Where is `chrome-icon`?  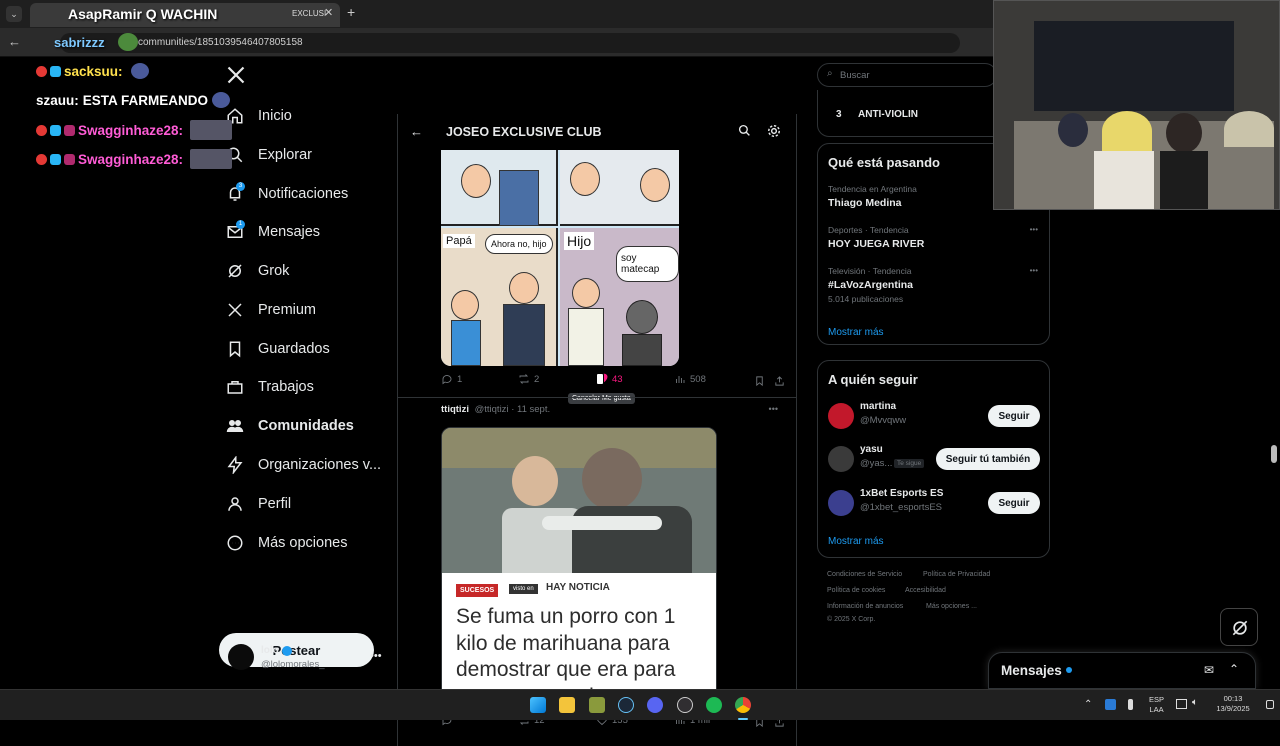
chrome-icon is located at coordinates (743, 705).